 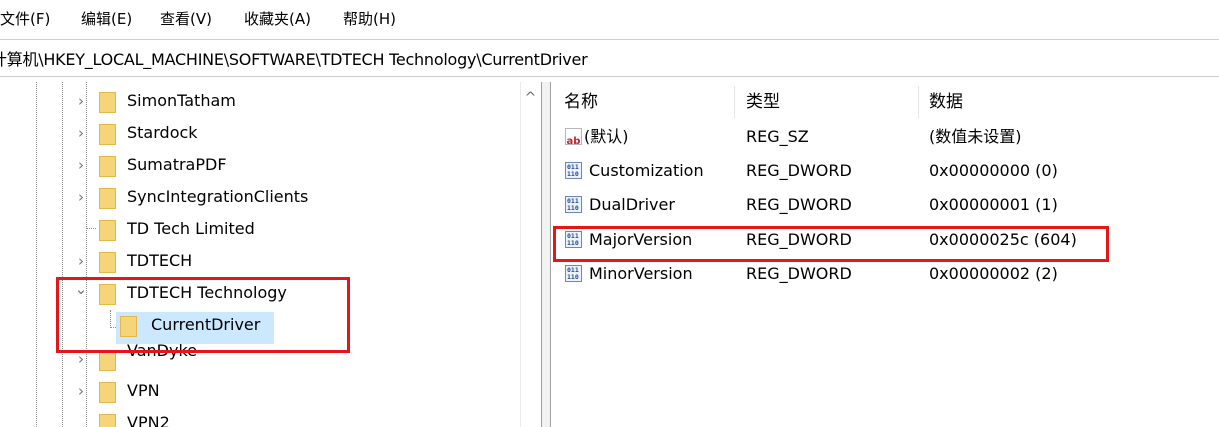 What do you see at coordinates (181, 100) in the screenshot?
I see `tree-item-label: SimonTatham` at bounding box center [181, 100].